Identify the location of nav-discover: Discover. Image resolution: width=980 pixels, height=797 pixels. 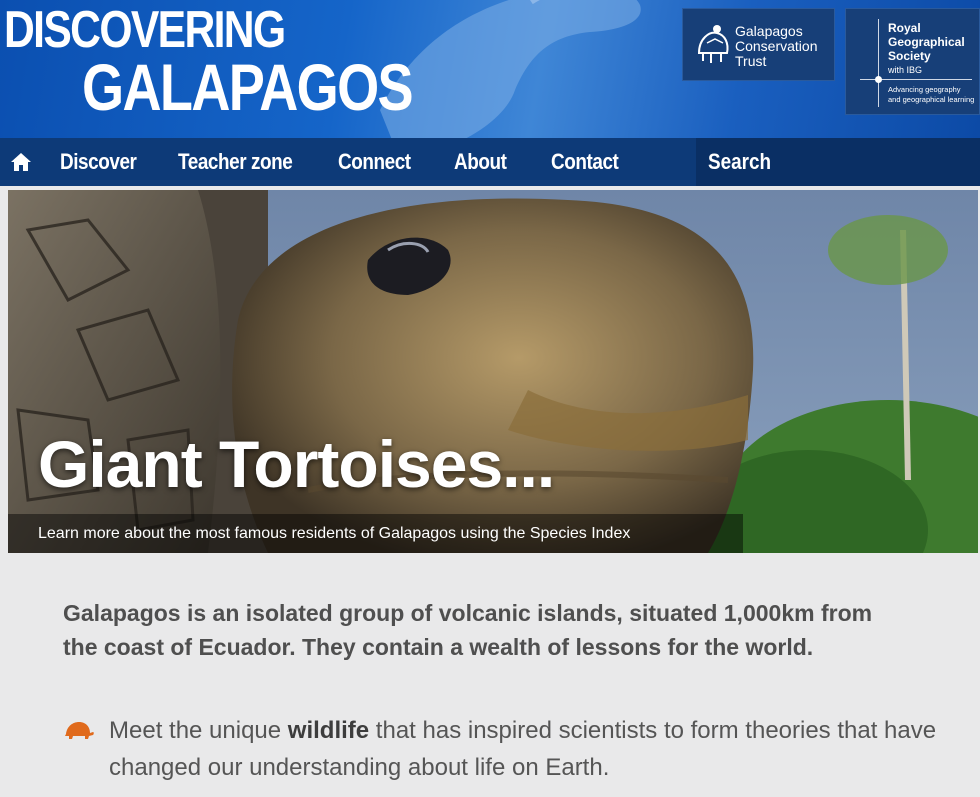
(98, 162).